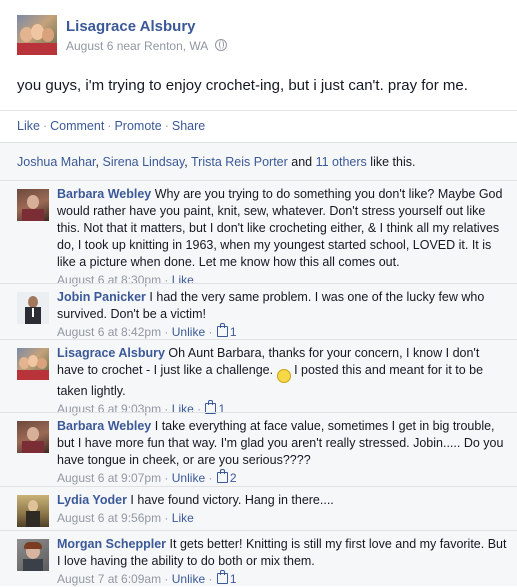 This screenshot has height=587, width=517. What do you see at coordinates (183, 518) in the screenshot?
I see `comment-like-button: Like` at bounding box center [183, 518].